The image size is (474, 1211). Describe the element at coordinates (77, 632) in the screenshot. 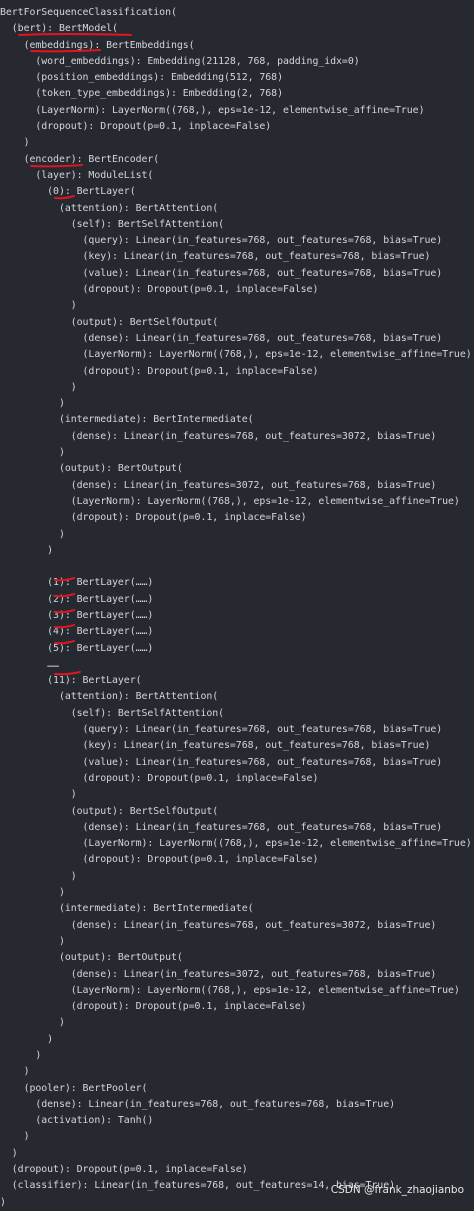

I see `code-line: (4): BertLayer(……)` at that location.